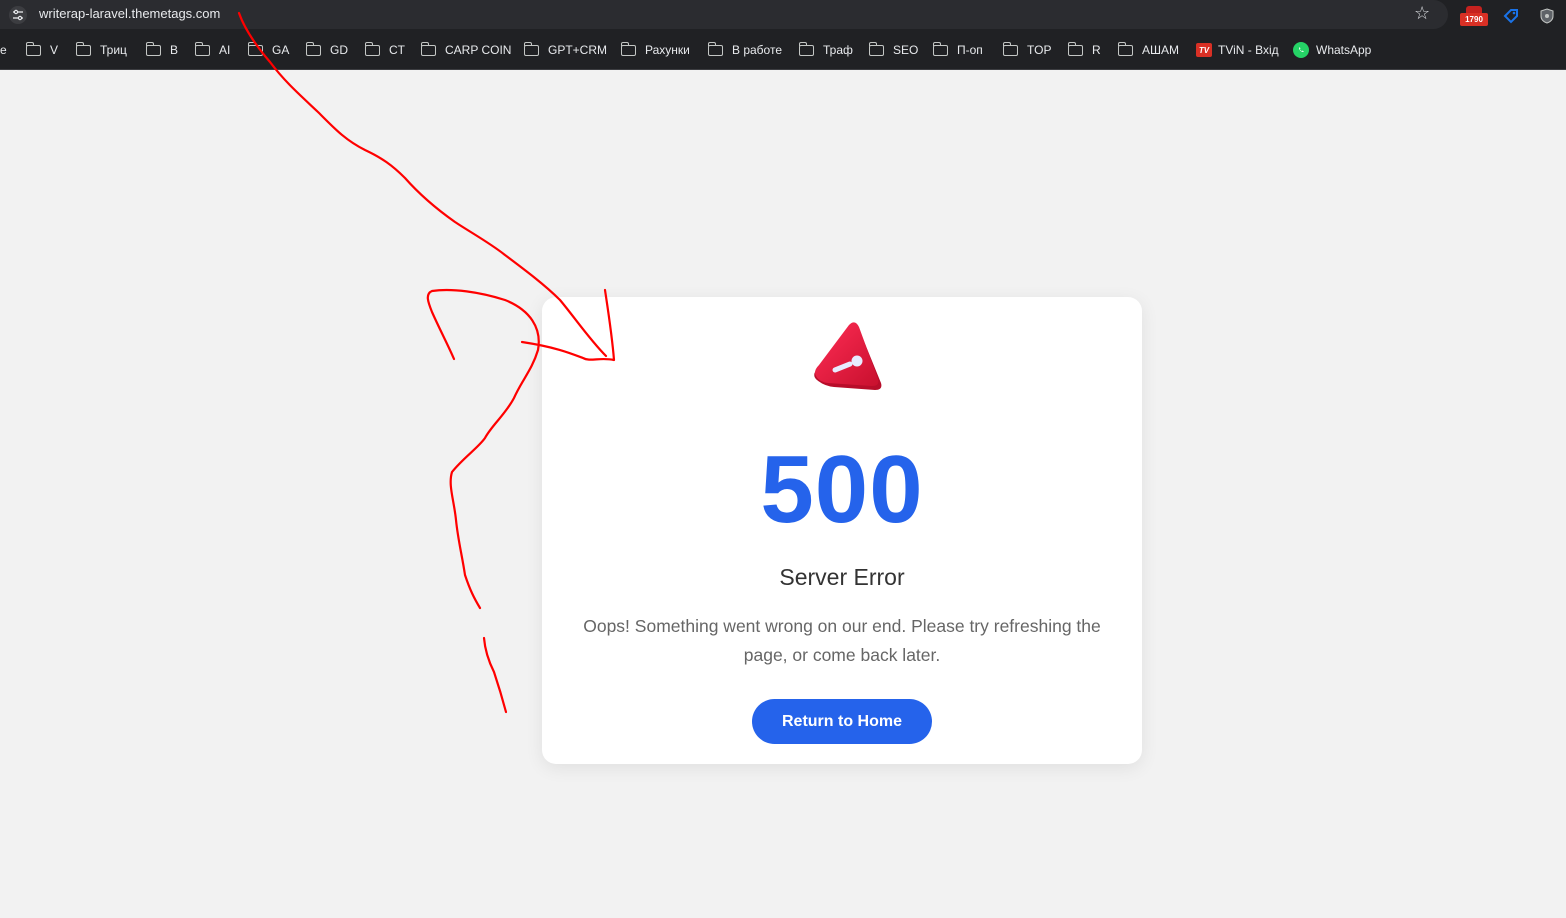  What do you see at coordinates (384, 50) in the screenshot?
I see `bookmark-folder-ct: CT` at bounding box center [384, 50].